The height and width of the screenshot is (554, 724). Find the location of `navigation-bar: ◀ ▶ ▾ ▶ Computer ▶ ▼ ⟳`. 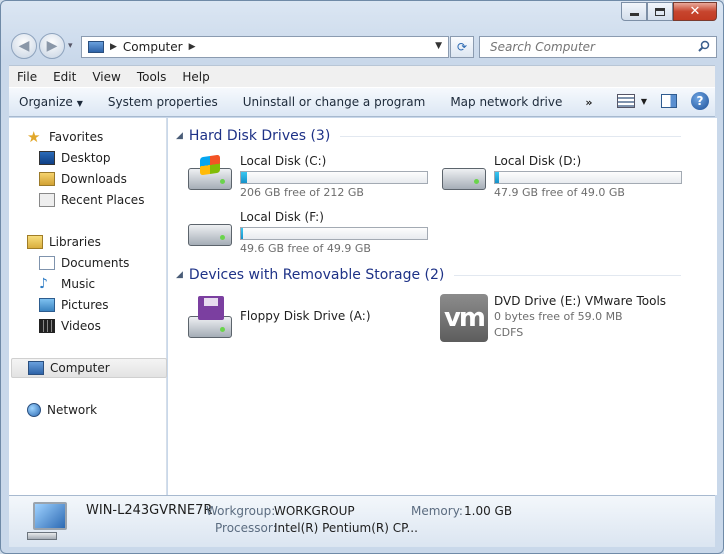

navigation-bar: ◀ ▶ ▾ ▶ Computer ▶ ▼ ⟳ is located at coordinates (363, 47).